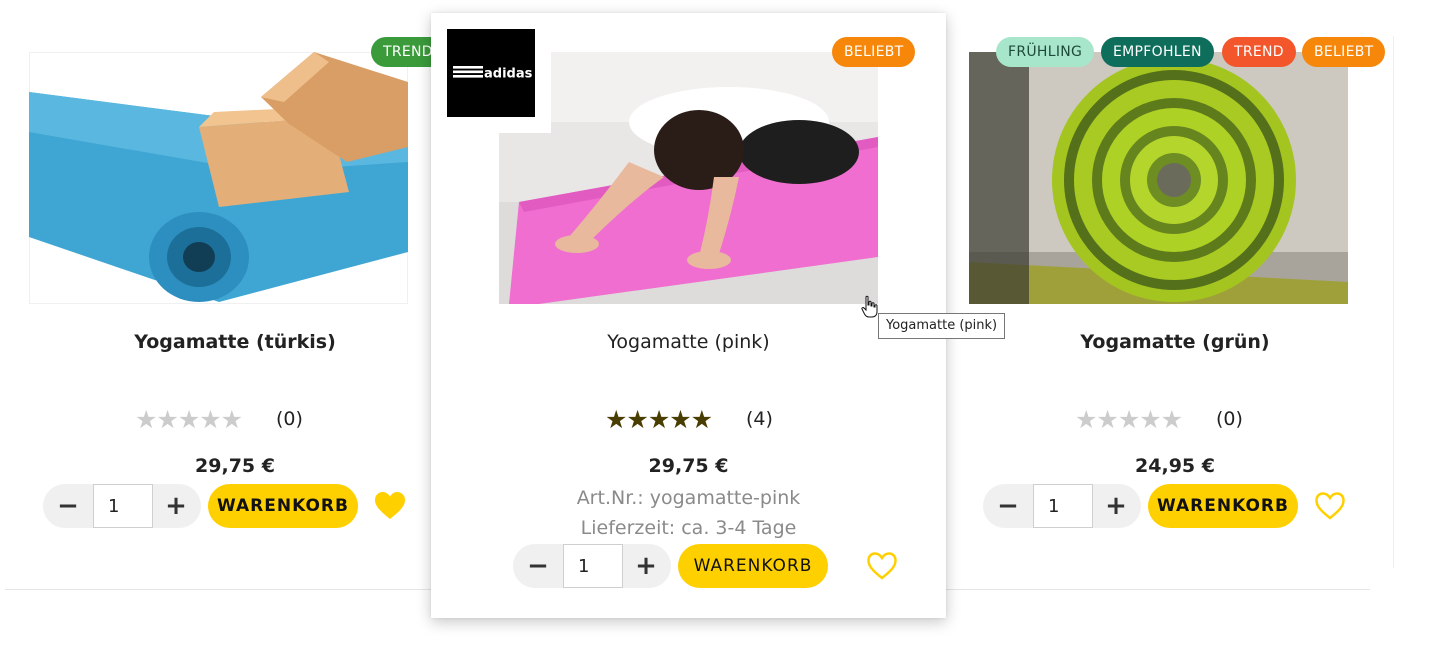 The height and width of the screenshot is (663, 1435). What do you see at coordinates (390, 506) in the screenshot?
I see `heart-icon` at bounding box center [390, 506].